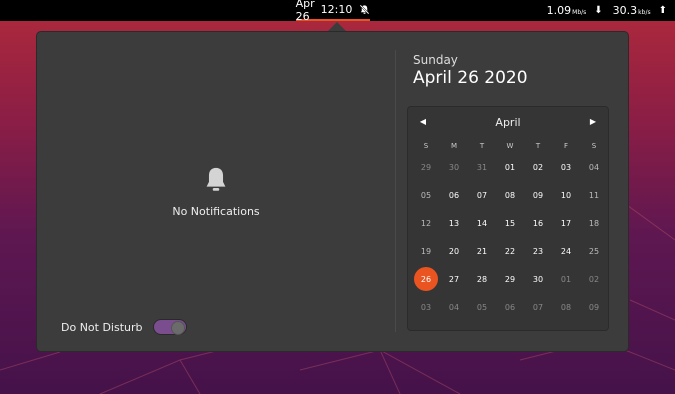 Image resolution: width=675 pixels, height=394 pixels. I want to click on empty-notifications-label: No Notifications, so click(216, 211).